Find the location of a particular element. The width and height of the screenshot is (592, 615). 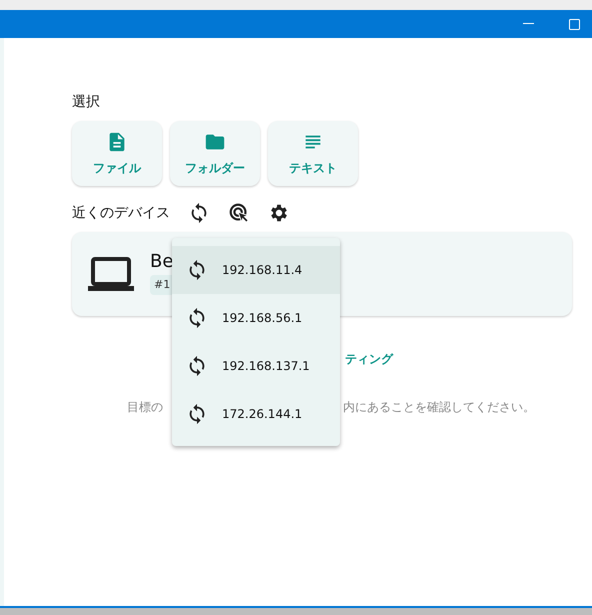

target-button is located at coordinates (239, 213).